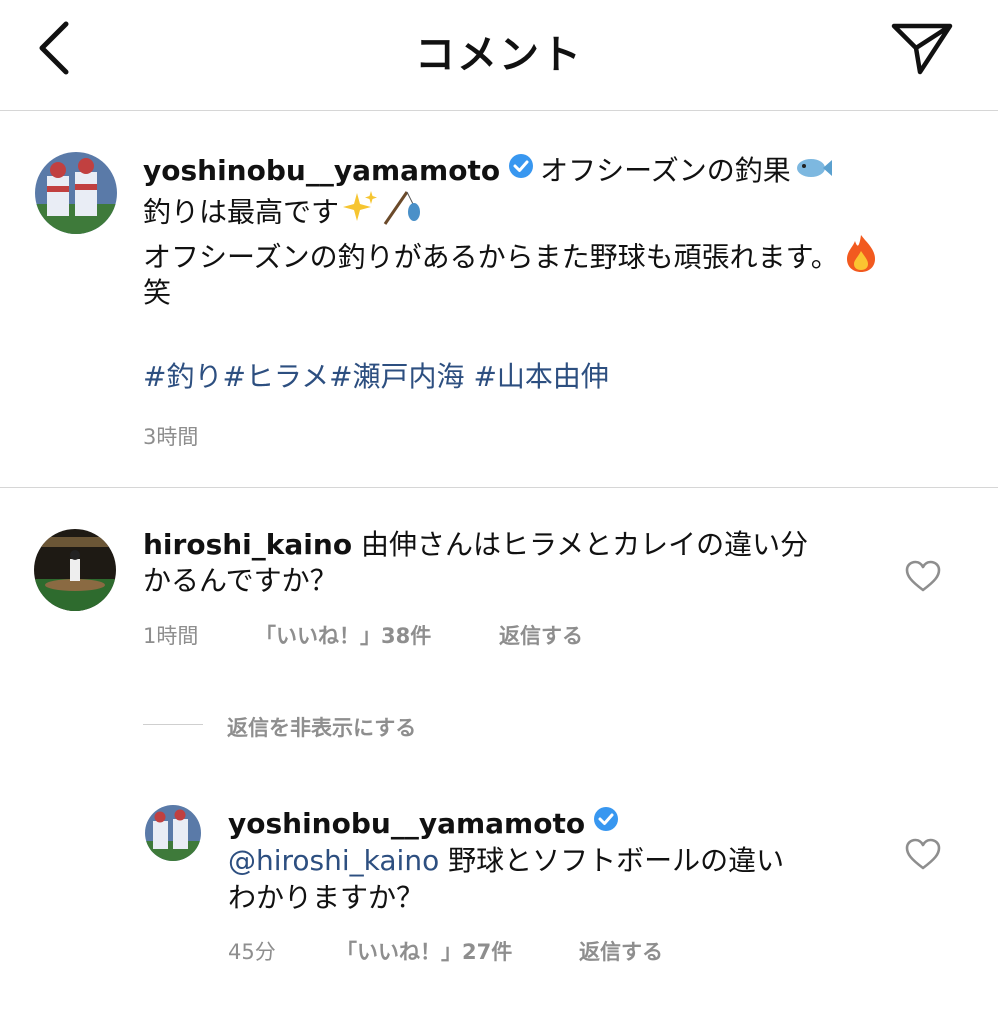 The height and width of the screenshot is (1024, 998). Describe the element at coordinates (321, 170) in the screenshot. I see `username: yoshinobu__yamamoto` at that location.